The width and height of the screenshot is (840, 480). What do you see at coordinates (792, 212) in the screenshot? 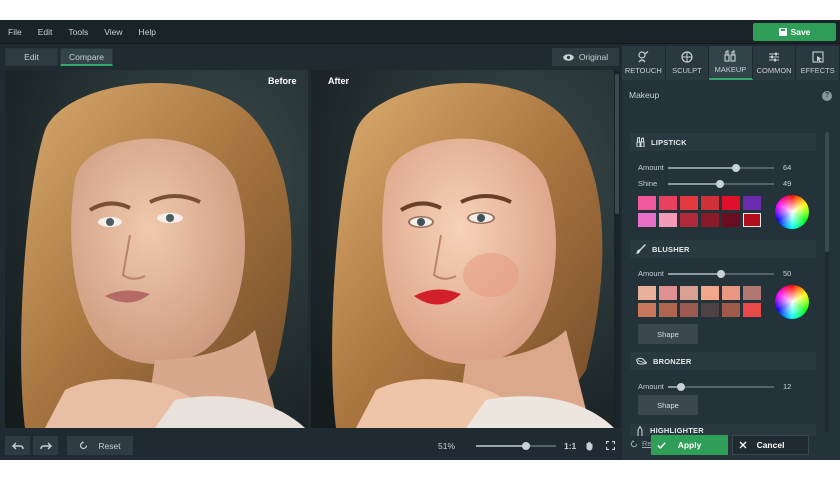
I see `lipstick-color-wheel` at bounding box center [792, 212].